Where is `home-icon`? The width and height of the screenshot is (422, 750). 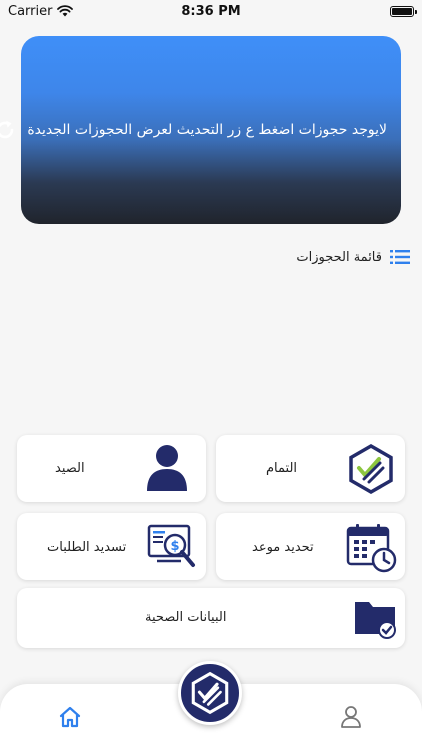 home-icon is located at coordinates (70, 717).